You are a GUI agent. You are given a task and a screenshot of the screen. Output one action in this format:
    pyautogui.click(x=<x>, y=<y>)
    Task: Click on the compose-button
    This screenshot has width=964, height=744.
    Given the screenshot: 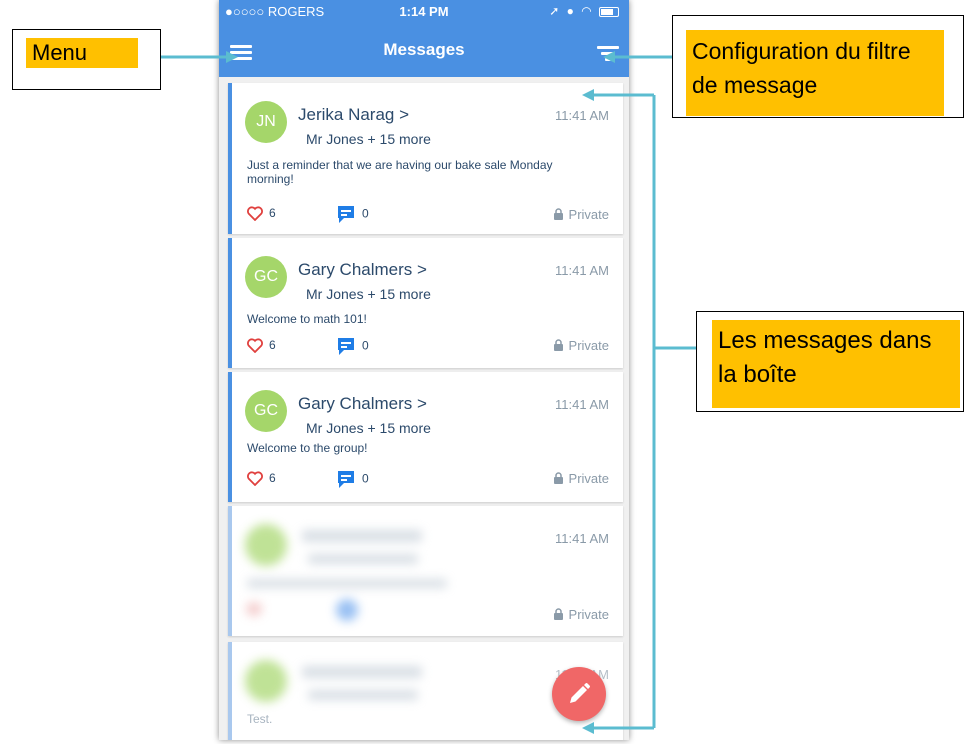 What is the action you would take?
    pyautogui.click(x=579, y=694)
    